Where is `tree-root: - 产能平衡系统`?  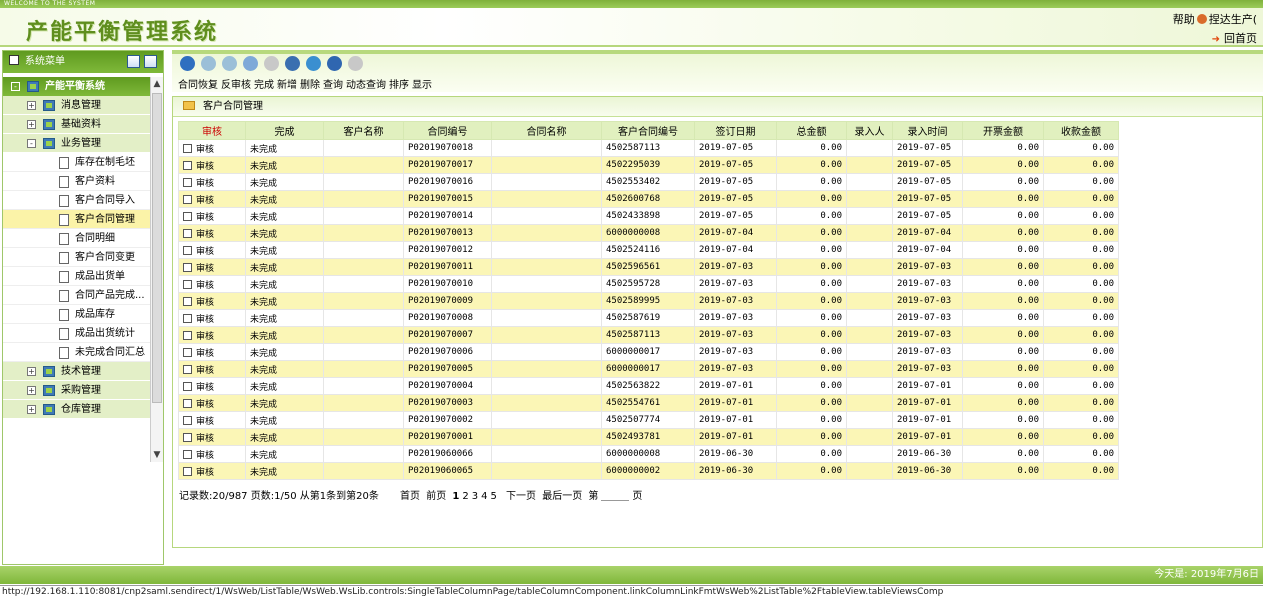 tree-root: - 产能平衡系统 is located at coordinates (77, 86).